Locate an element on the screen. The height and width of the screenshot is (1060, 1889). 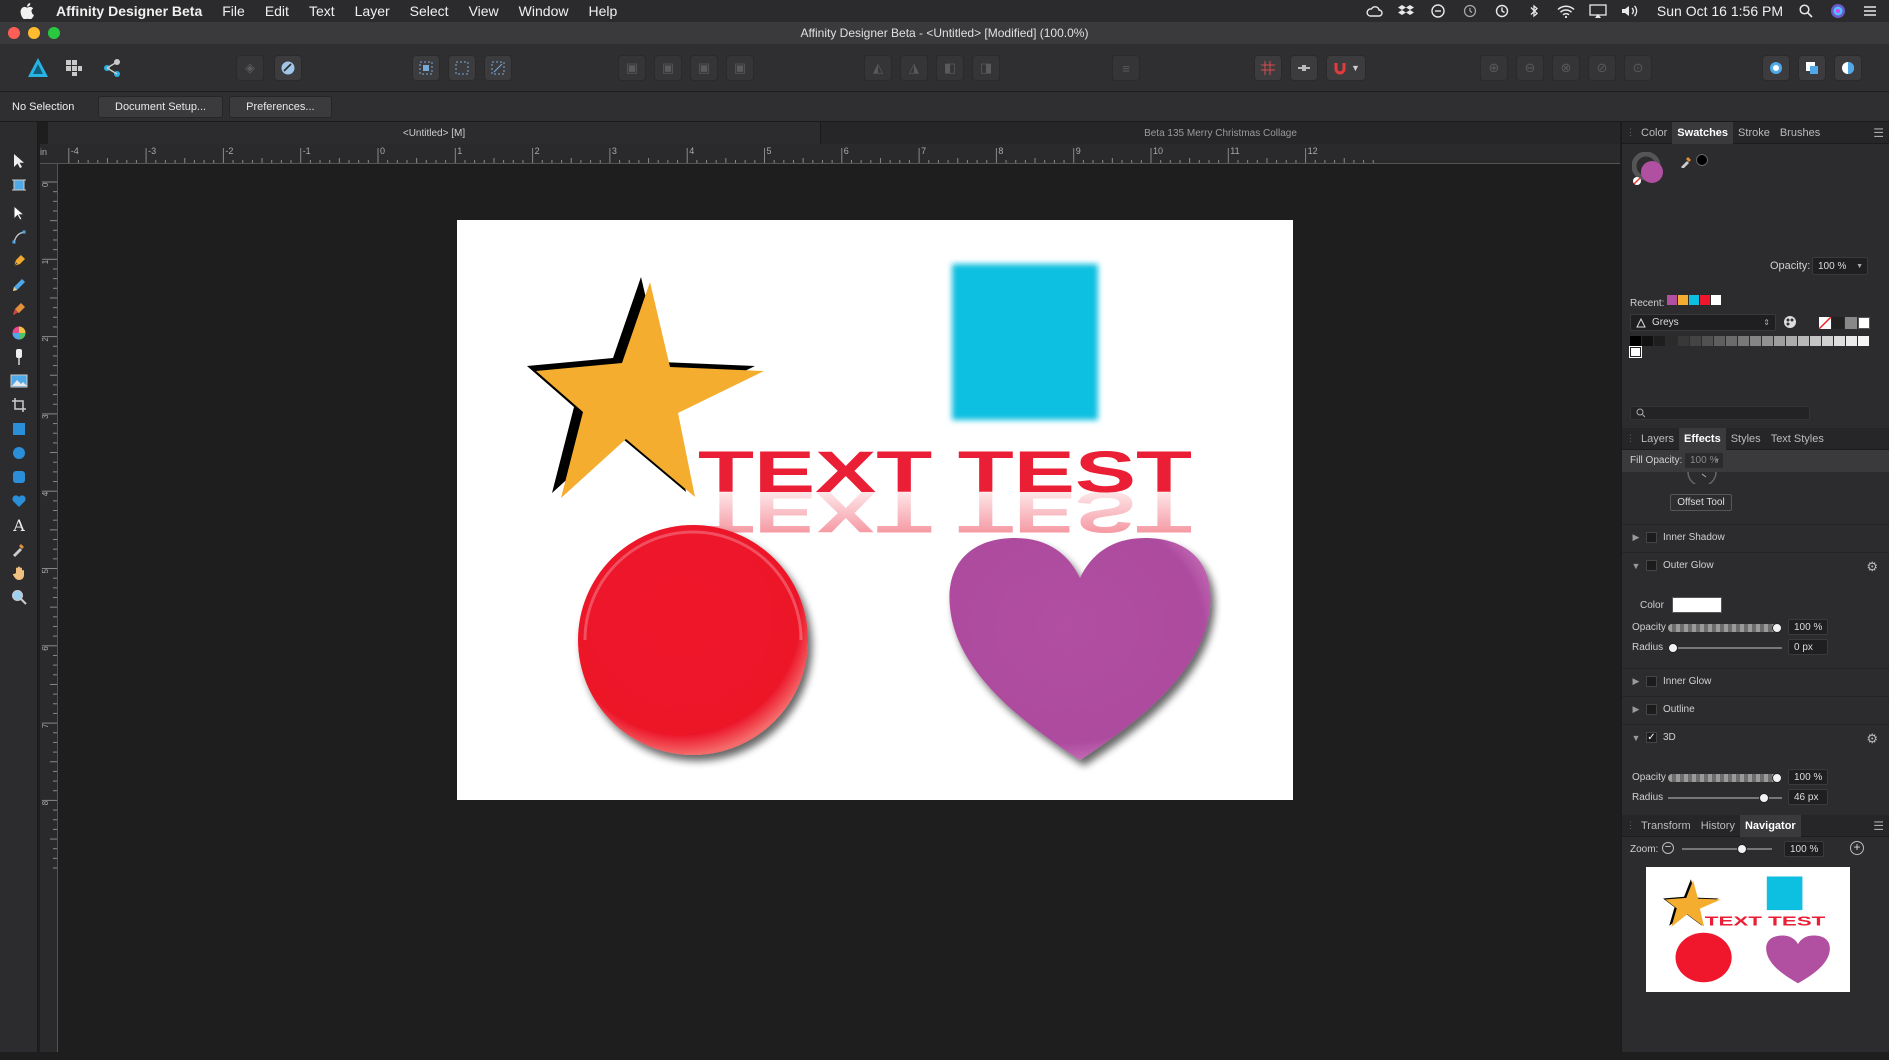
place-image-tool-icon is located at coordinates (19, 381).